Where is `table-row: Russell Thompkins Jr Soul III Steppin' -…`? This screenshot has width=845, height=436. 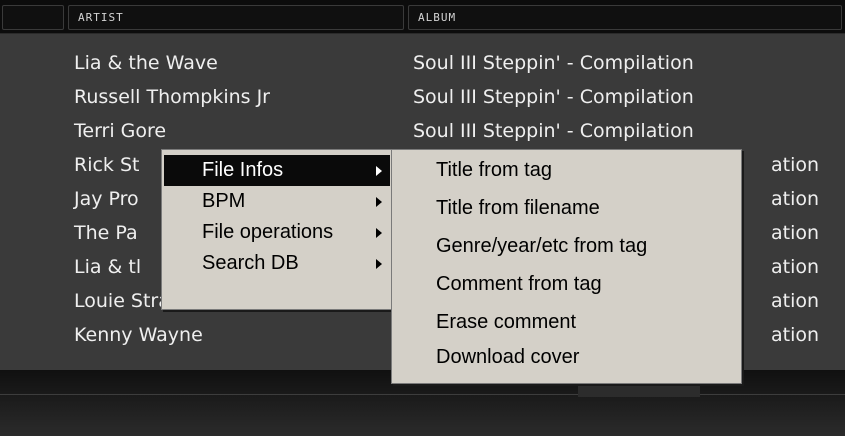
table-row: Russell Thompkins Jr Soul III Steppin' -… is located at coordinates (422, 97).